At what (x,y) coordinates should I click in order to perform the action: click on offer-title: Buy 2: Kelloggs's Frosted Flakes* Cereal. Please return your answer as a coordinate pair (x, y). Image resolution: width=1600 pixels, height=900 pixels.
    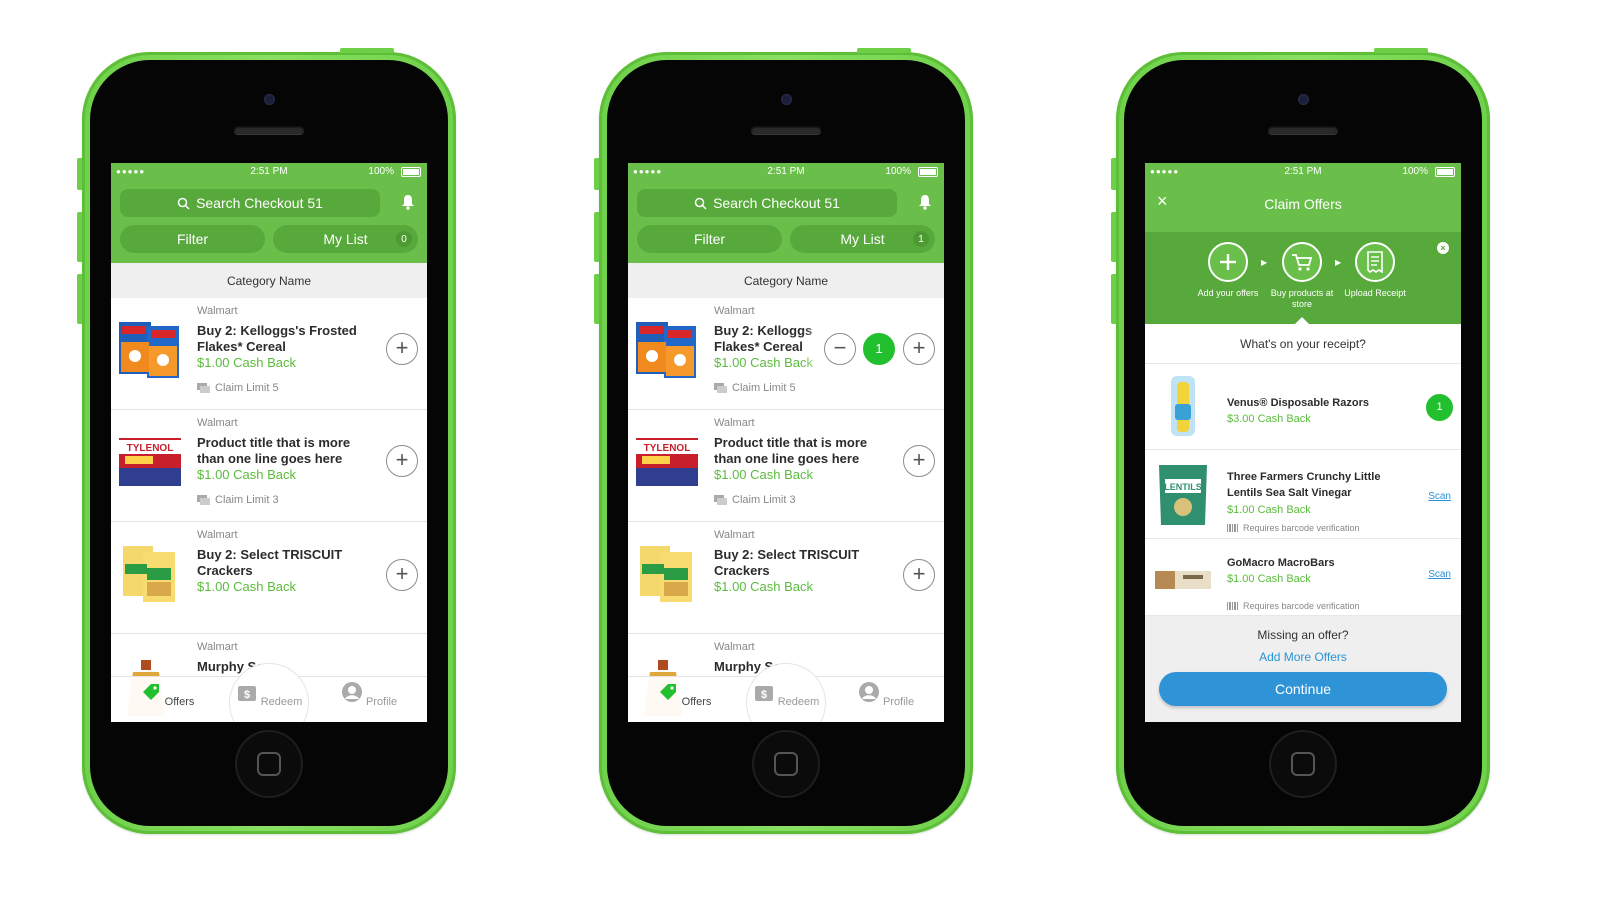
    Looking at the image, I should click on (277, 338).